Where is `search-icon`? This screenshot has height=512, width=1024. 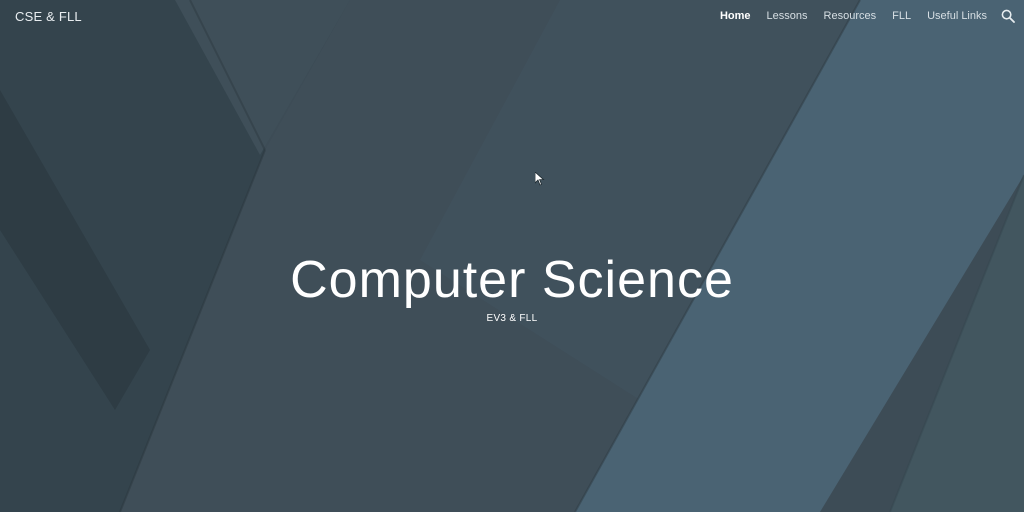
search-icon is located at coordinates (1008, 16).